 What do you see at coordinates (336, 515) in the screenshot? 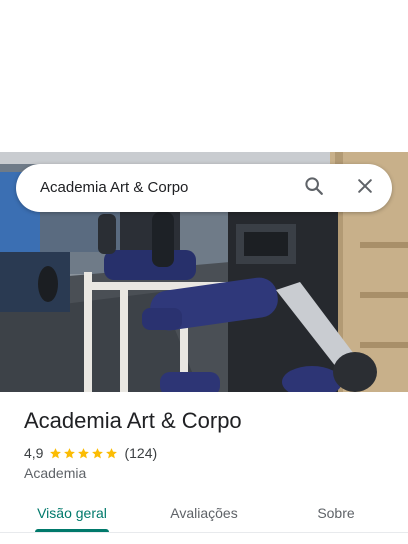
I see `tab-about: Sobre` at bounding box center [336, 515].